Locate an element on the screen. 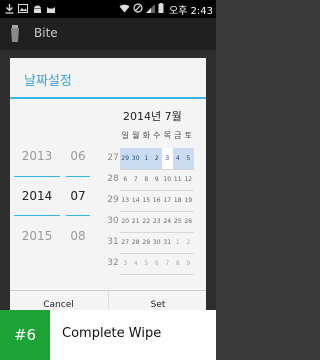 The width and height of the screenshot is (320, 360). month-prev: 06 is located at coordinates (78, 156).